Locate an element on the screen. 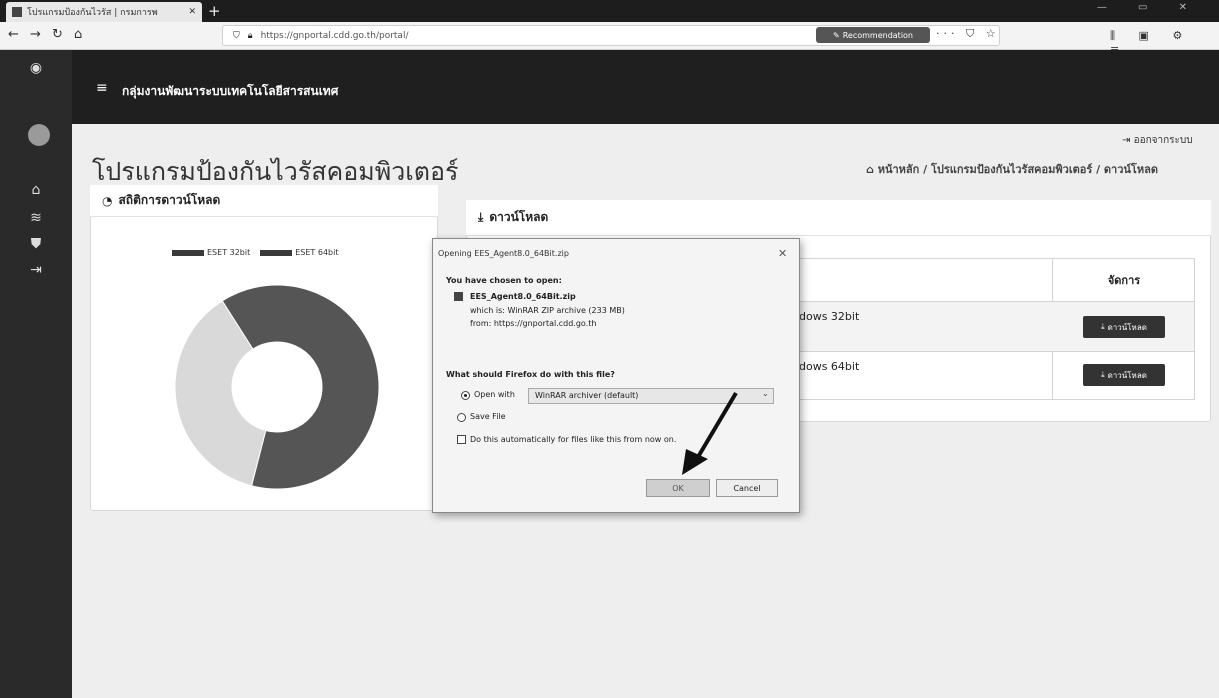  url-text: https://gnportal.cdd.go.th/portal/ is located at coordinates (334, 35).